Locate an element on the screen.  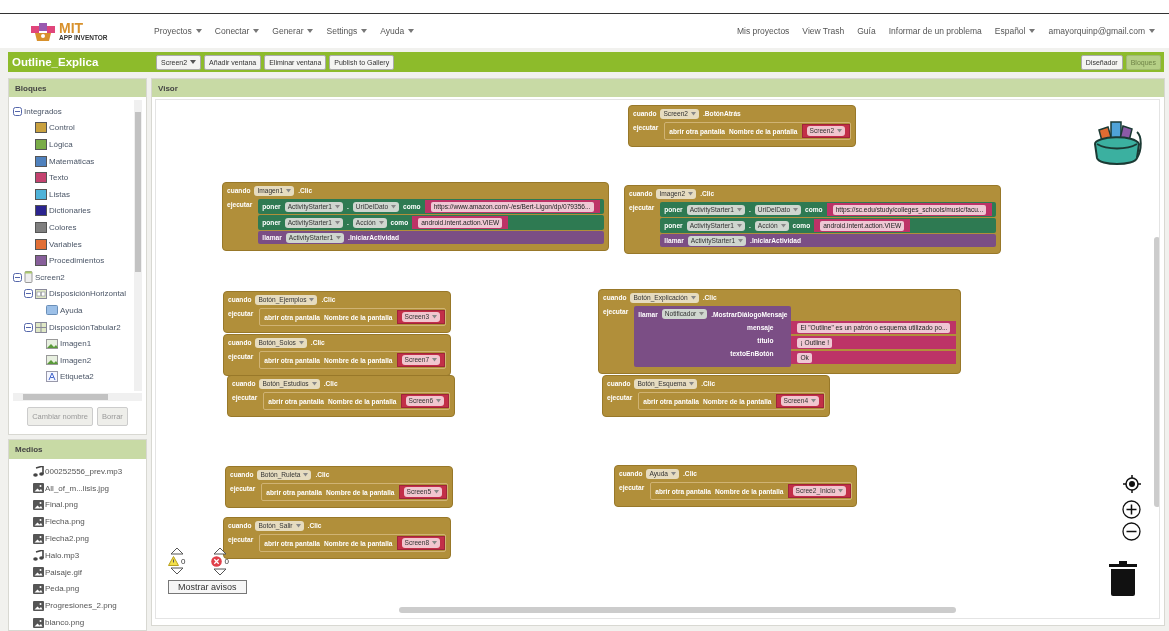
media-item: Flecha2.png is located at coordinates (67, 539).